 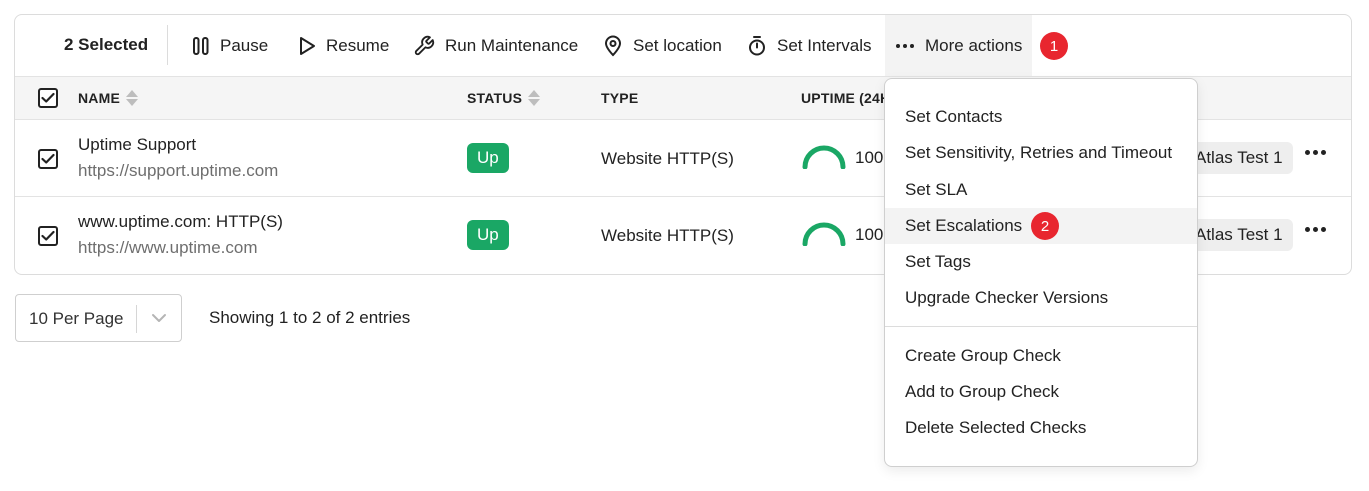 What do you see at coordinates (1041, 117) in the screenshot?
I see `menu-item-set-contacts: Set Contacts` at bounding box center [1041, 117].